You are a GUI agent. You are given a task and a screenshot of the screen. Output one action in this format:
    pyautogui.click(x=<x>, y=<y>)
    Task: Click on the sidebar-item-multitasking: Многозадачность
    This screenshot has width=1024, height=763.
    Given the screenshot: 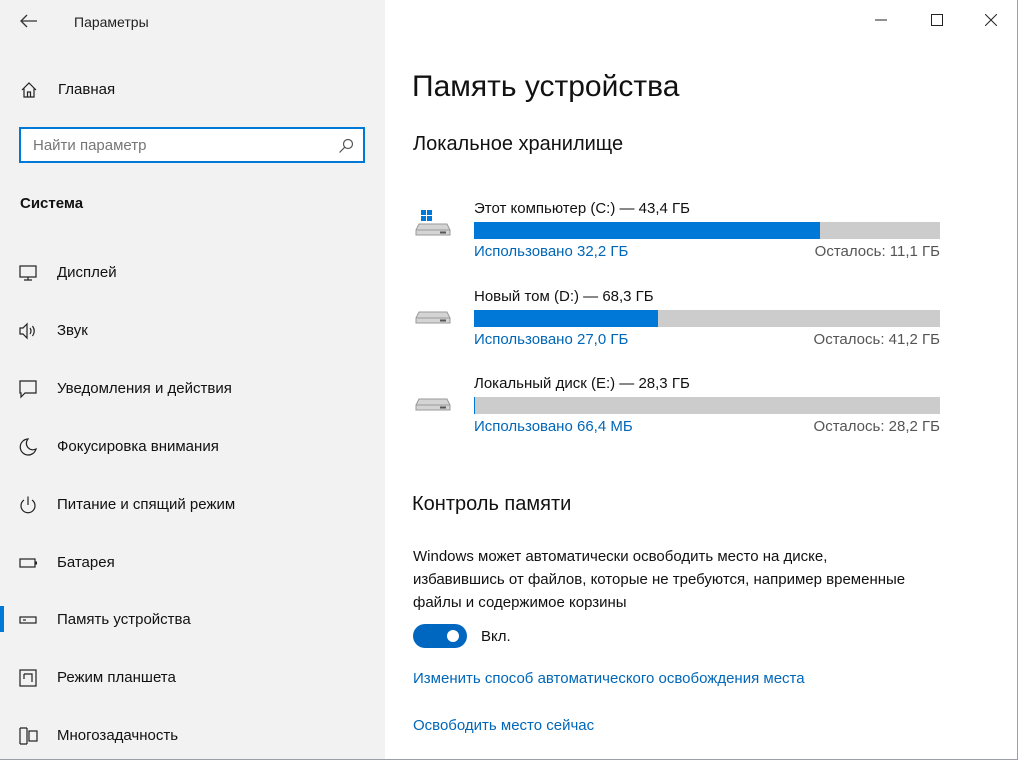 What is the action you would take?
    pyautogui.click(x=192, y=736)
    